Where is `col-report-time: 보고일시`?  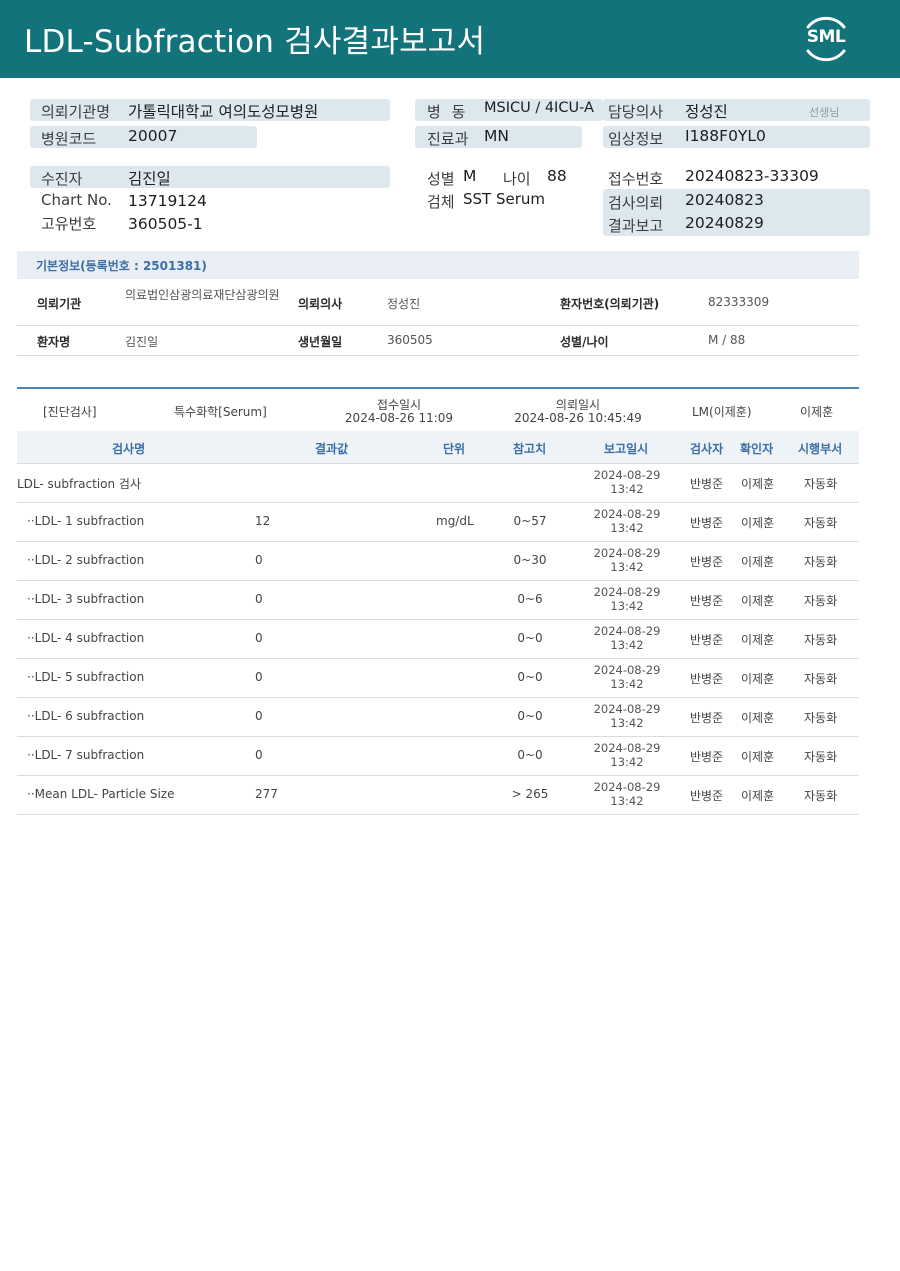 col-report-time: 보고일시 is located at coordinates (626, 449).